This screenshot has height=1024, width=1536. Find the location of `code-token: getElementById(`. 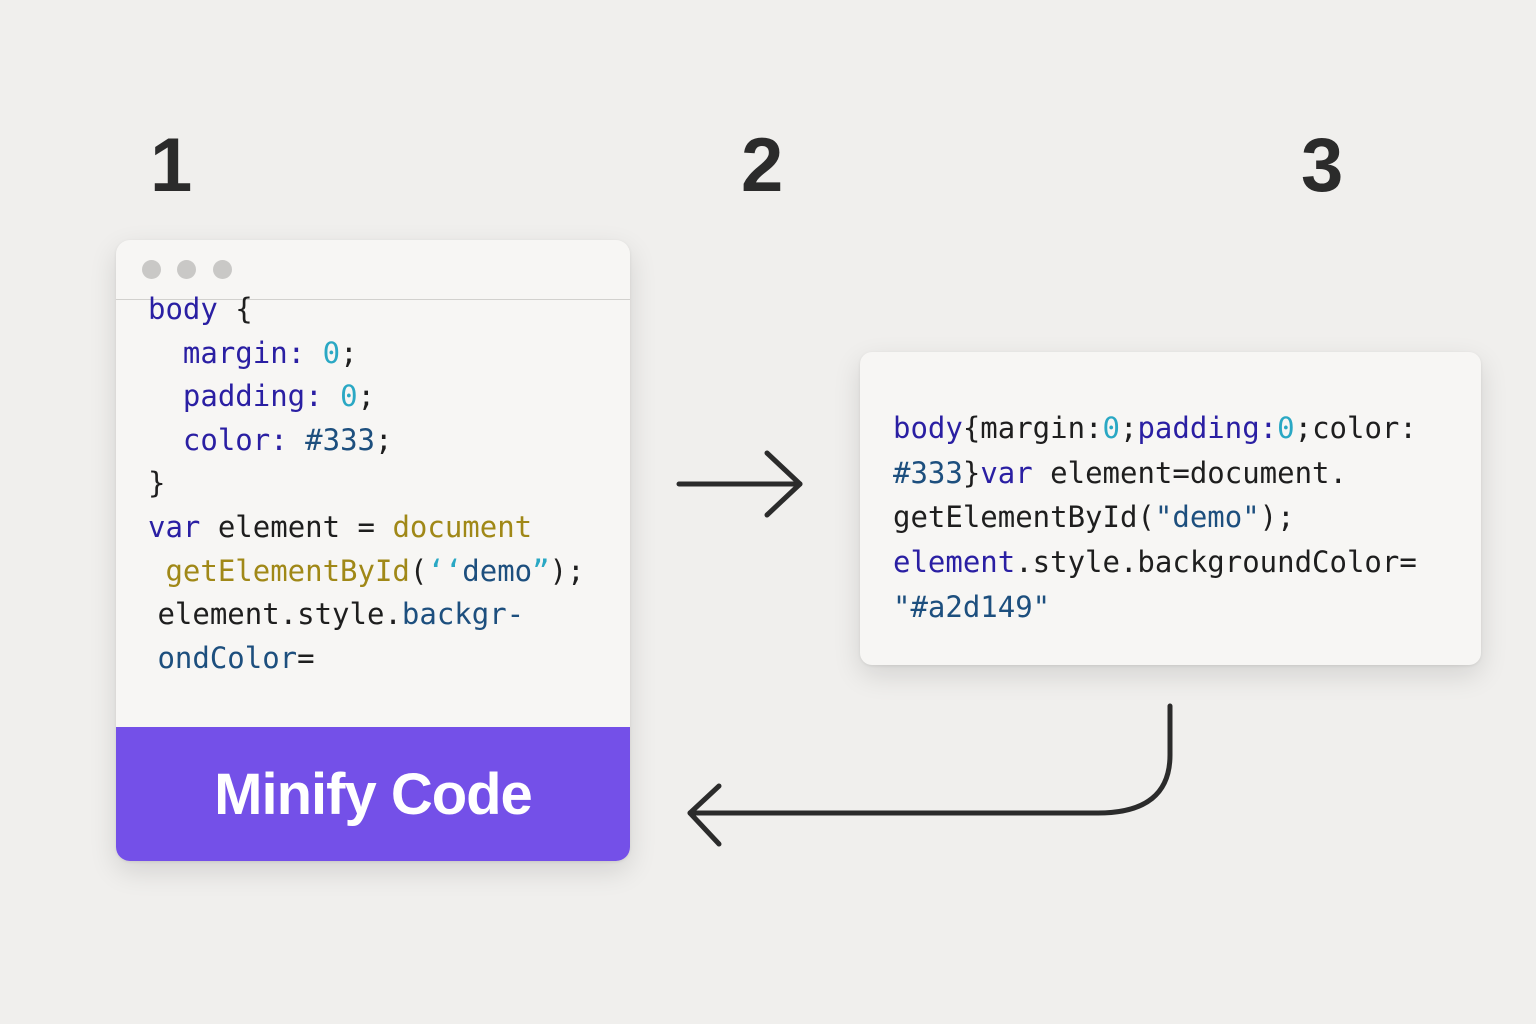

code-token: getElementById( is located at coordinates (1024, 517).